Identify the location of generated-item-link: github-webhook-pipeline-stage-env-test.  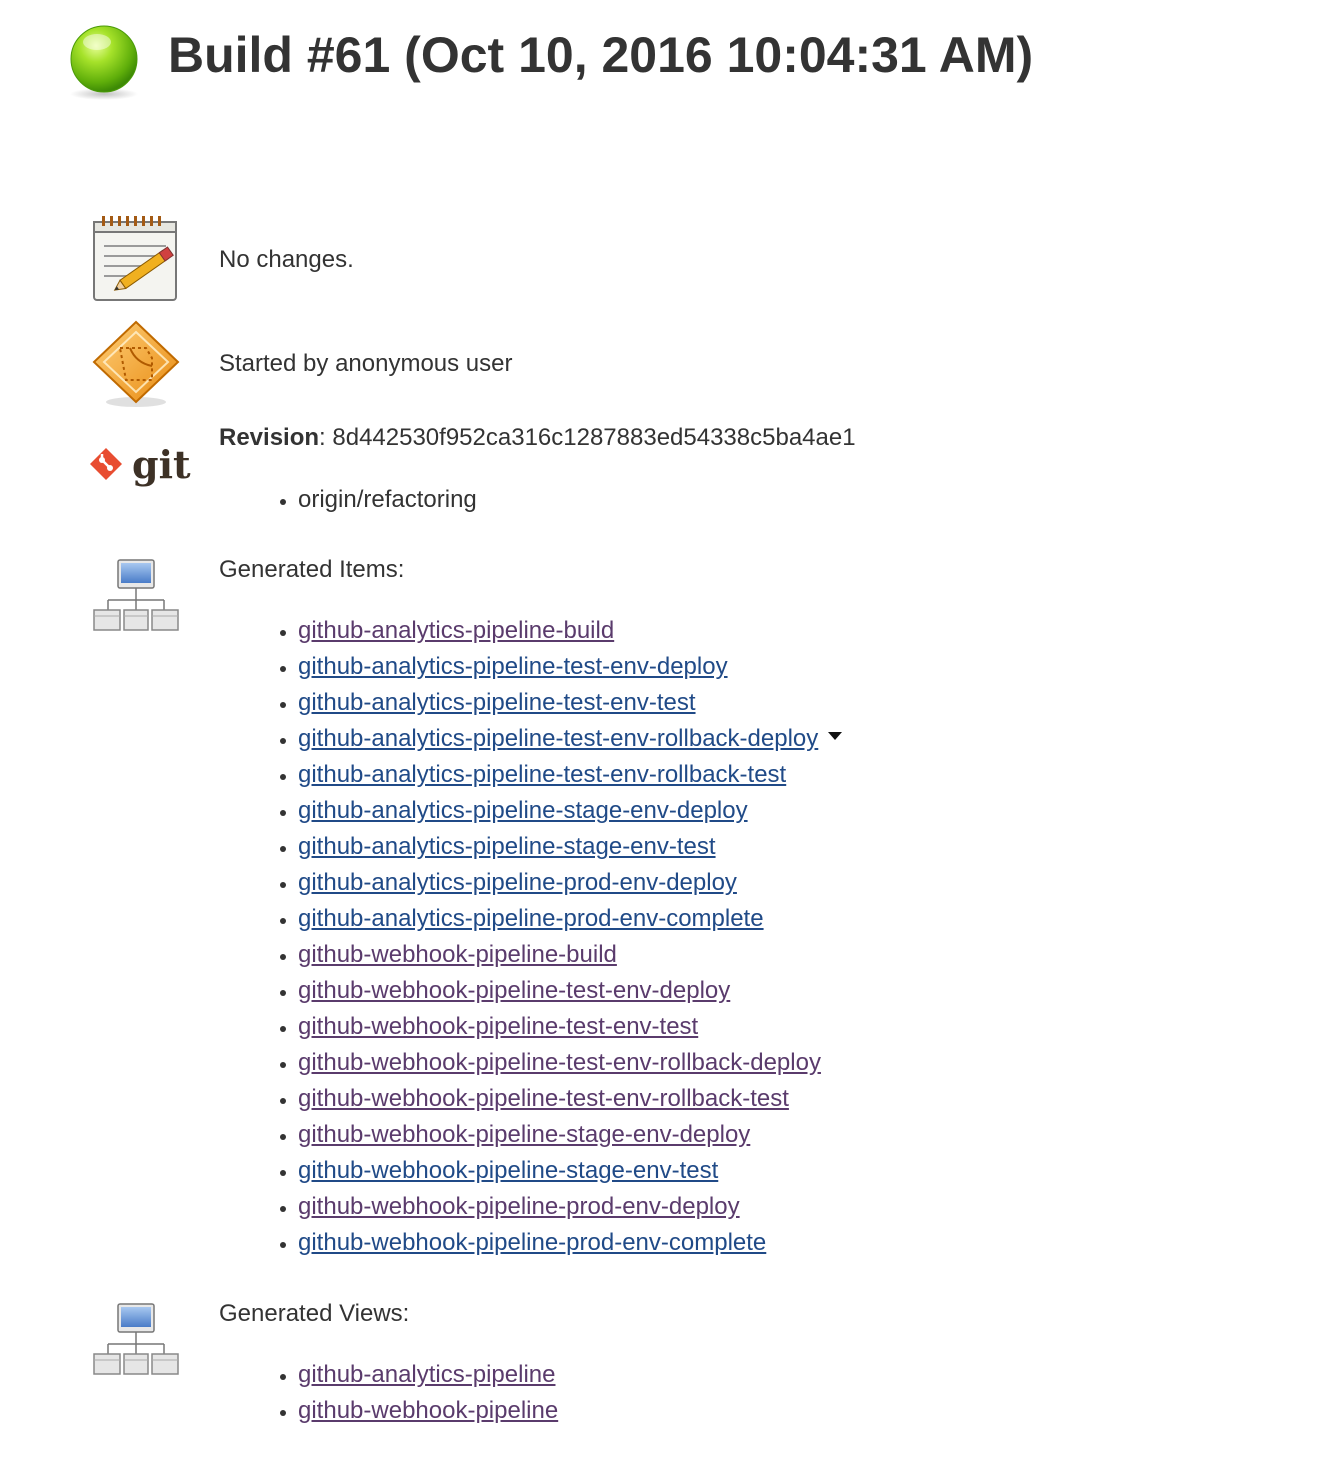
(508, 1170).